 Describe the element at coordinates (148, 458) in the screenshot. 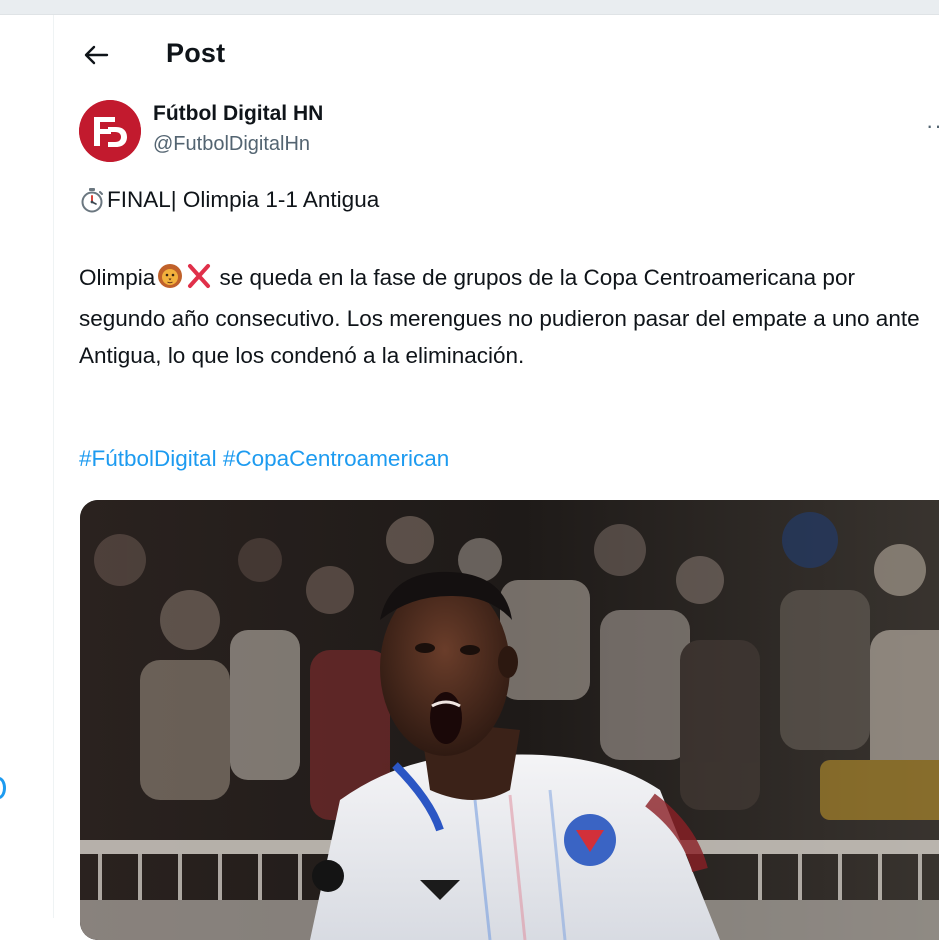

I see `hashtag-link: #FútbolDigital` at that location.